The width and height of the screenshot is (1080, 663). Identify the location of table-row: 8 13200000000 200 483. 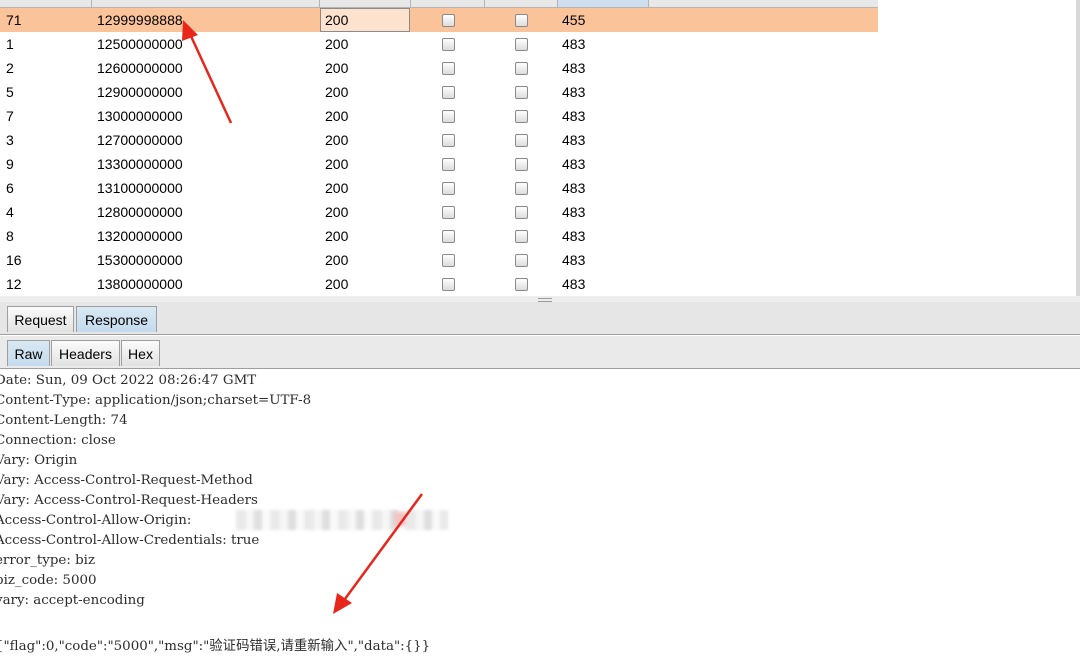
(439, 236).